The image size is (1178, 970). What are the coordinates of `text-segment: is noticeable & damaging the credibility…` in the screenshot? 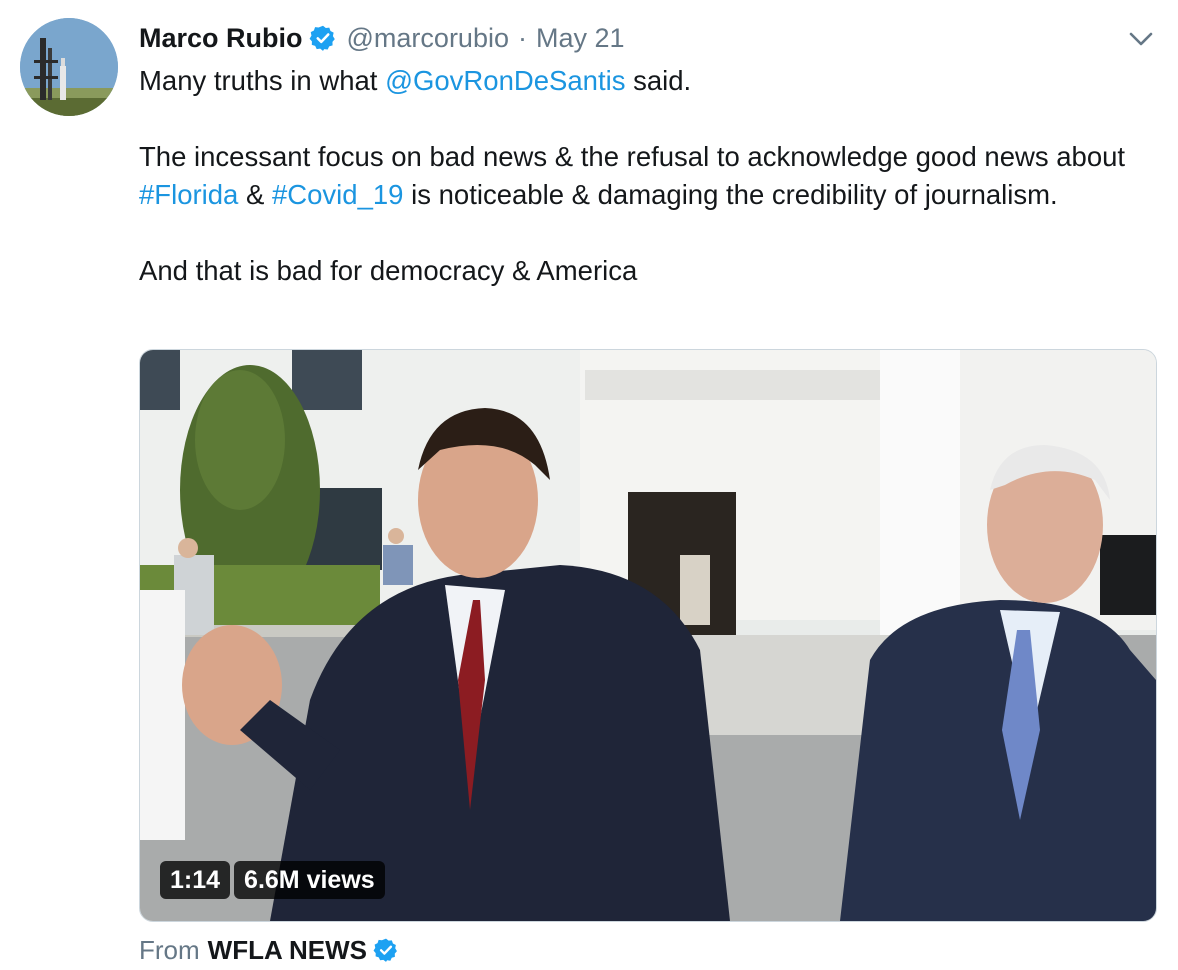 It's located at (730, 194).